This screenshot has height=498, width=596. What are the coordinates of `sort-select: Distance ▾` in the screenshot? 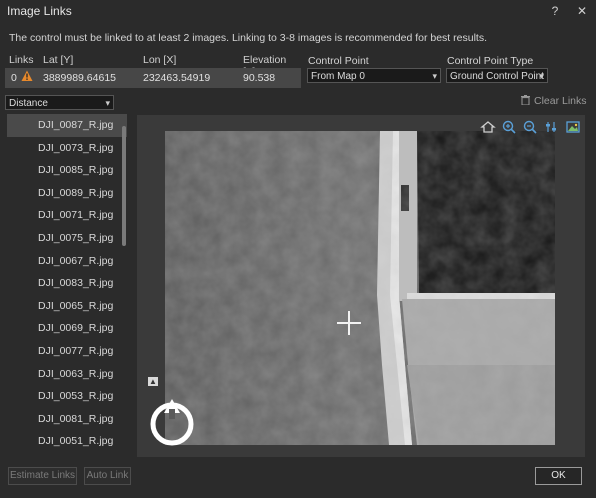 It's located at (59, 102).